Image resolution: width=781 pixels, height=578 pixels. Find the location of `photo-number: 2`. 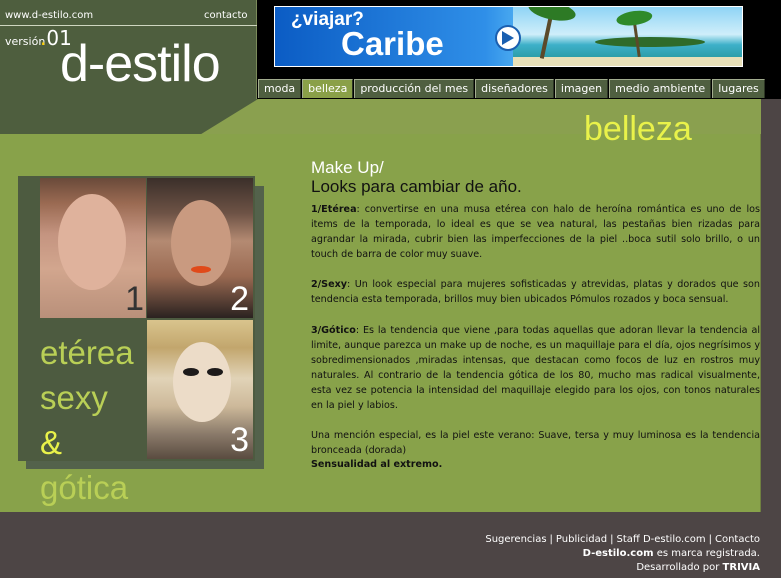

photo-number: 2 is located at coordinates (239, 299).